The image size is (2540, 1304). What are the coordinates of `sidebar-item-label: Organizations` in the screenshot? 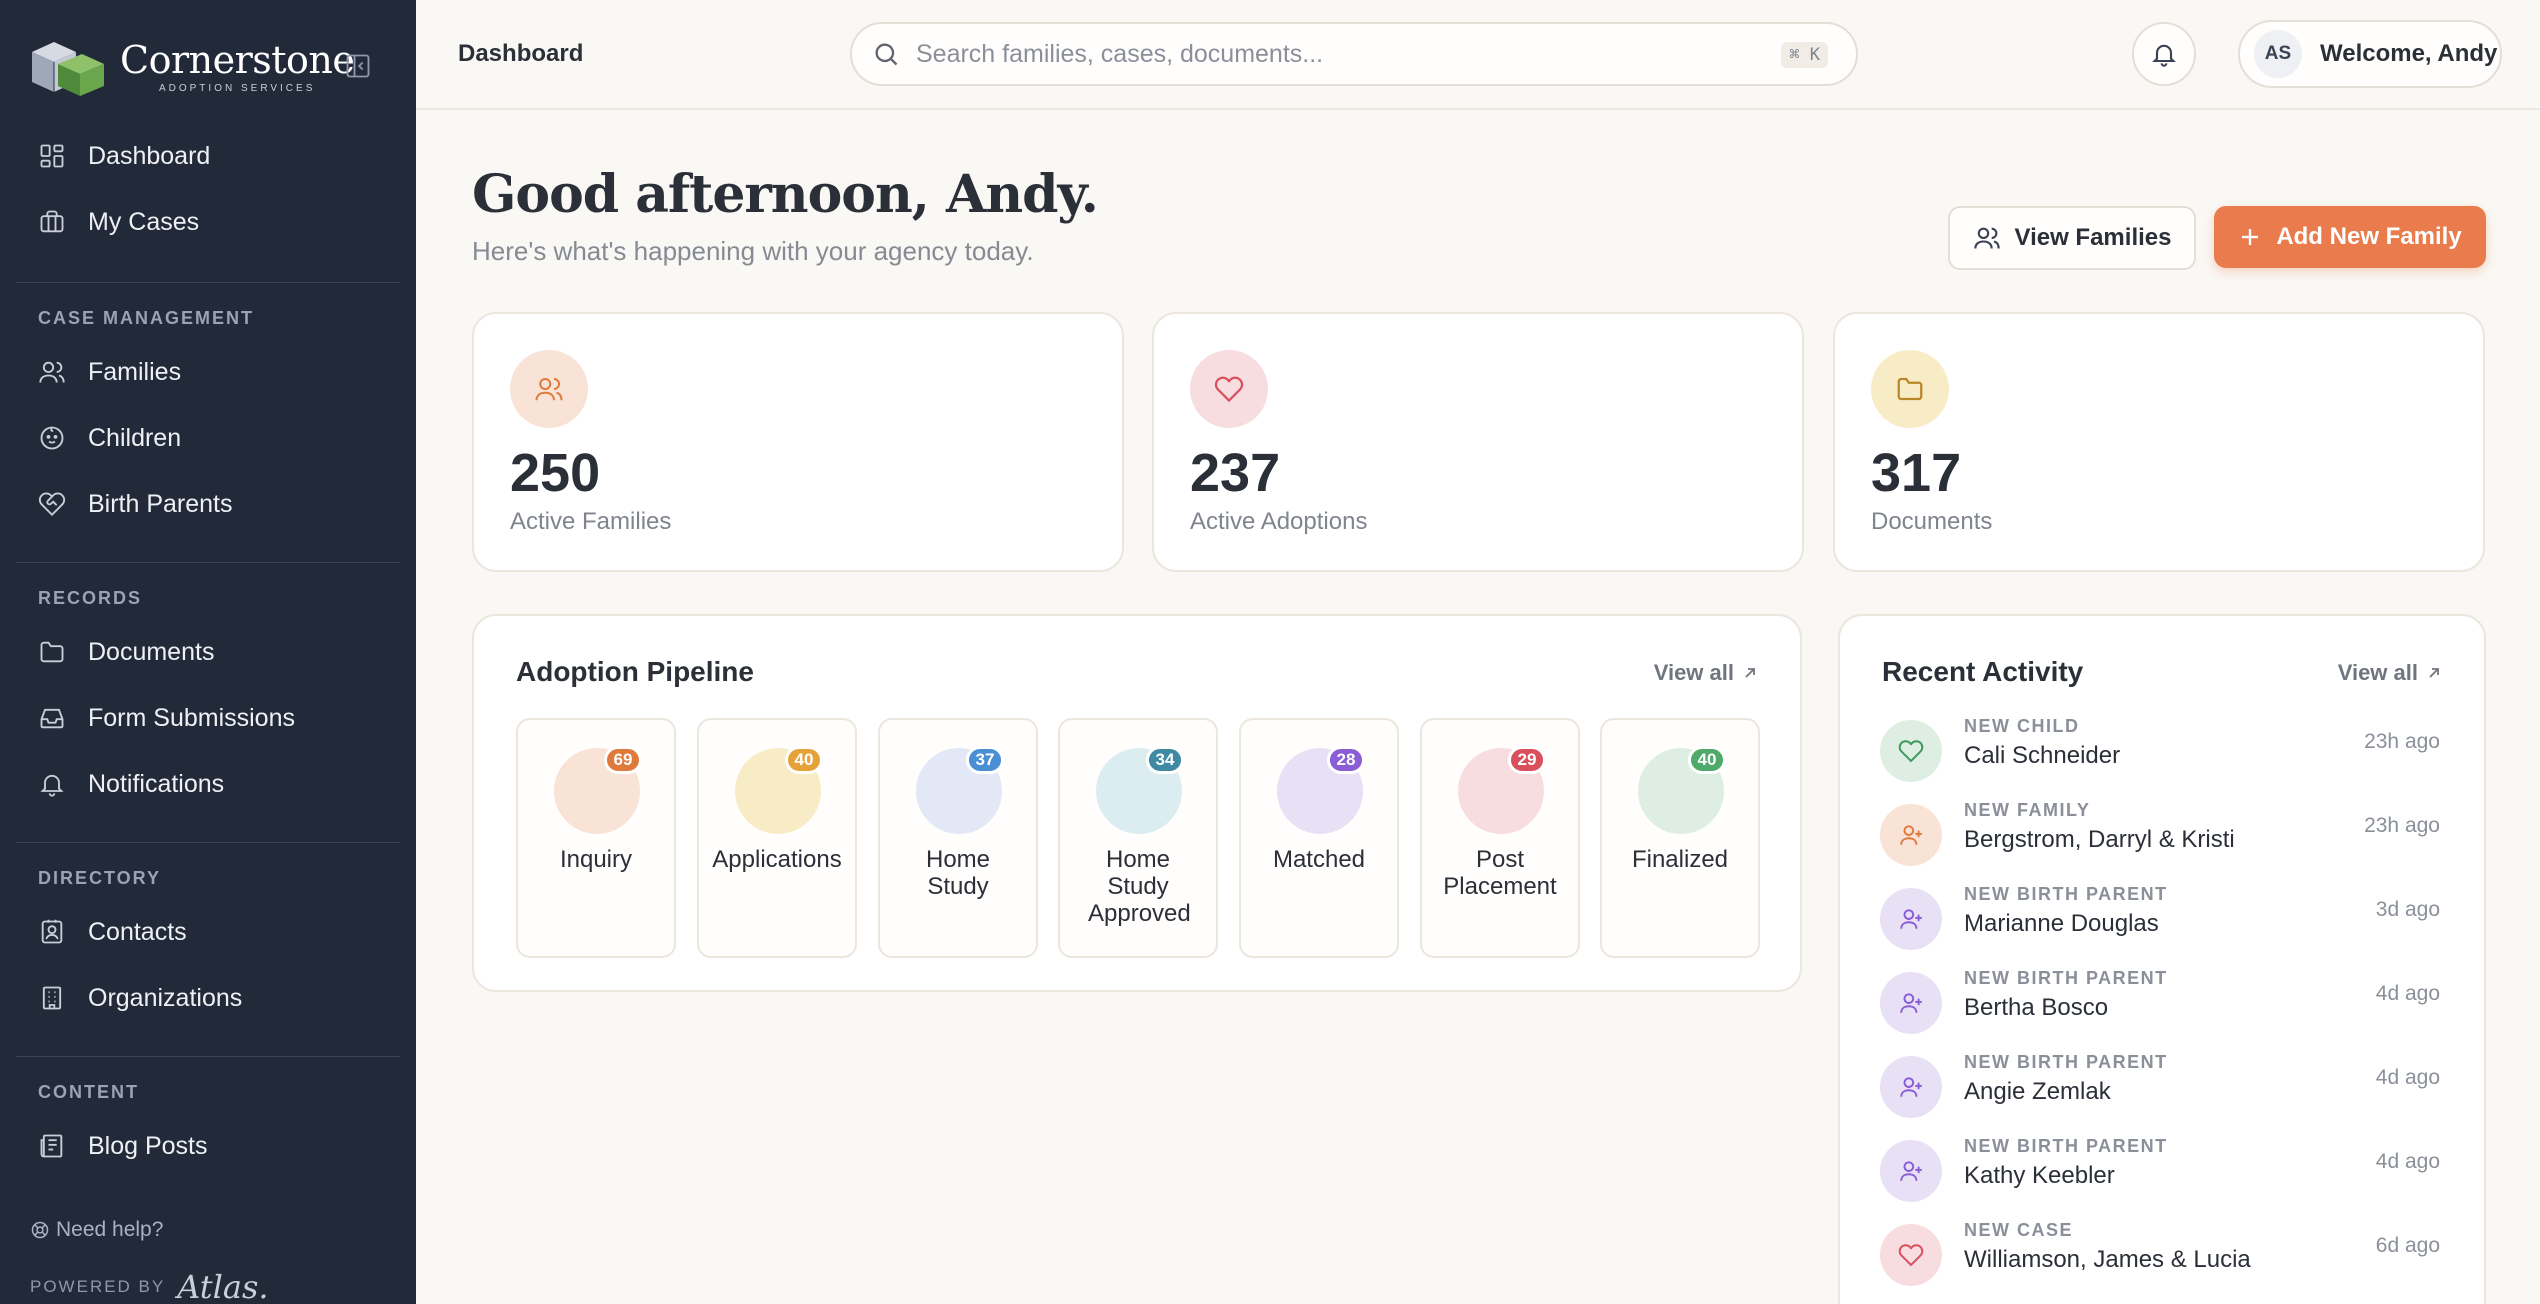 It's located at (165, 997).